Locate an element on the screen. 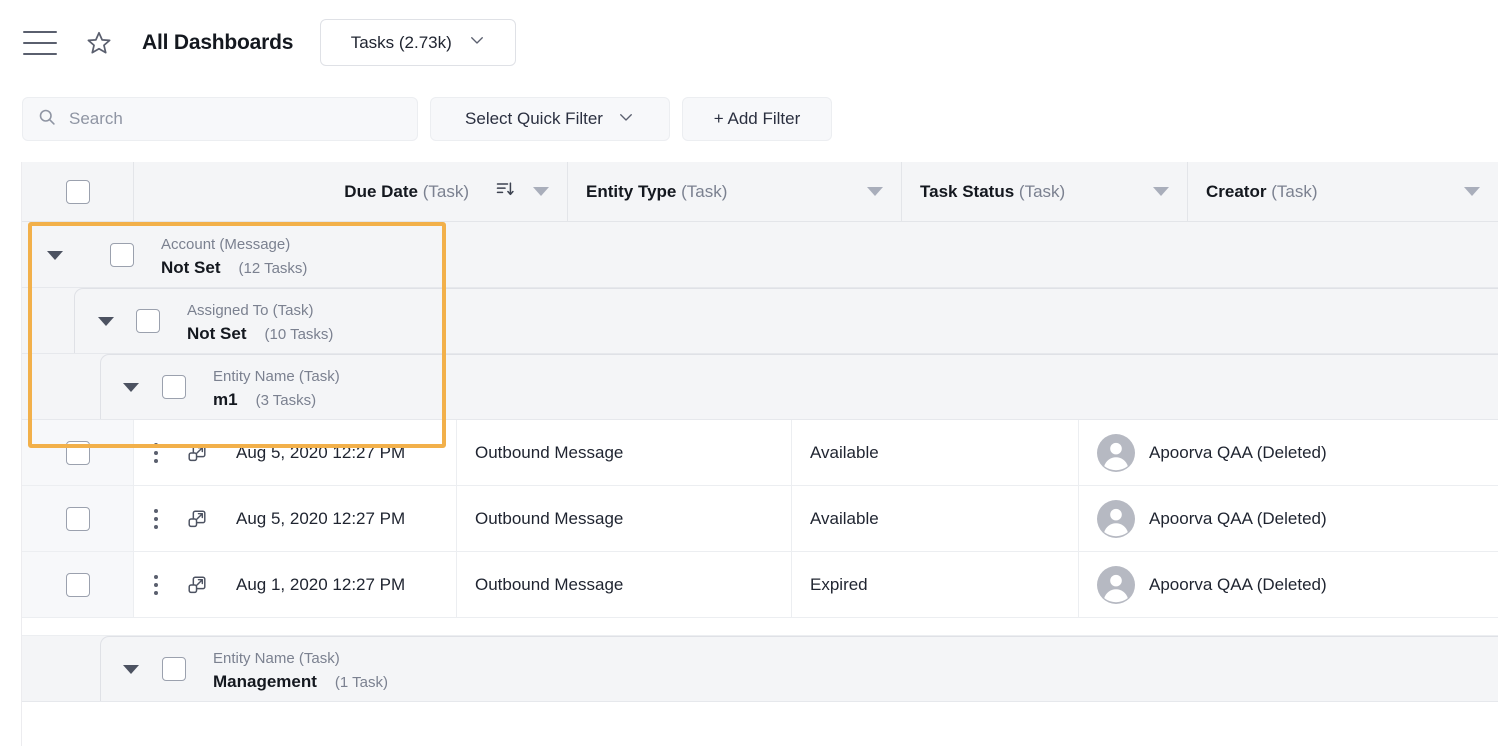 This screenshot has width=1498, height=746. search-input is located at coordinates (229, 119).